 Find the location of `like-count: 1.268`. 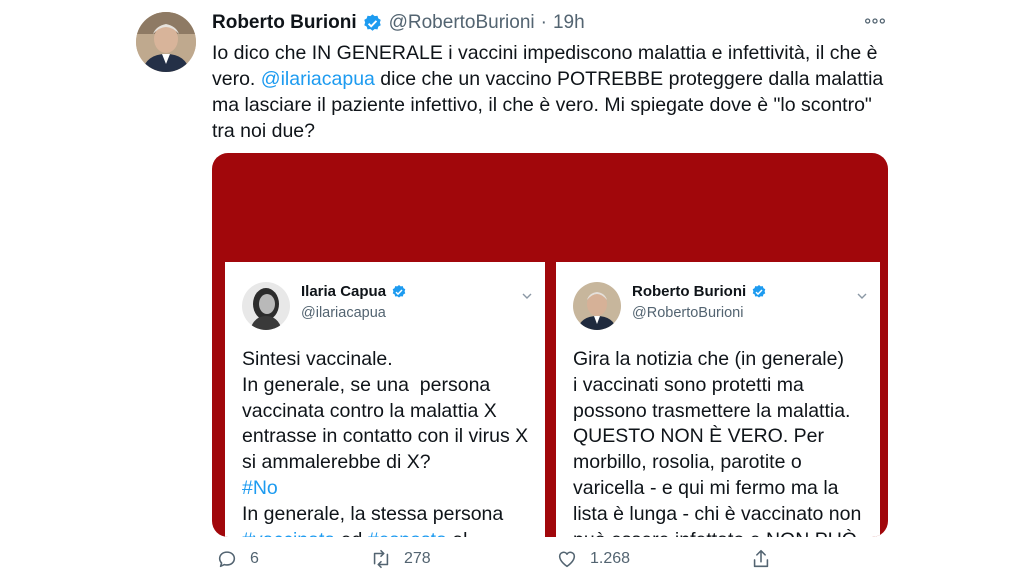

like-count: 1.268 is located at coordinates (610, 558).